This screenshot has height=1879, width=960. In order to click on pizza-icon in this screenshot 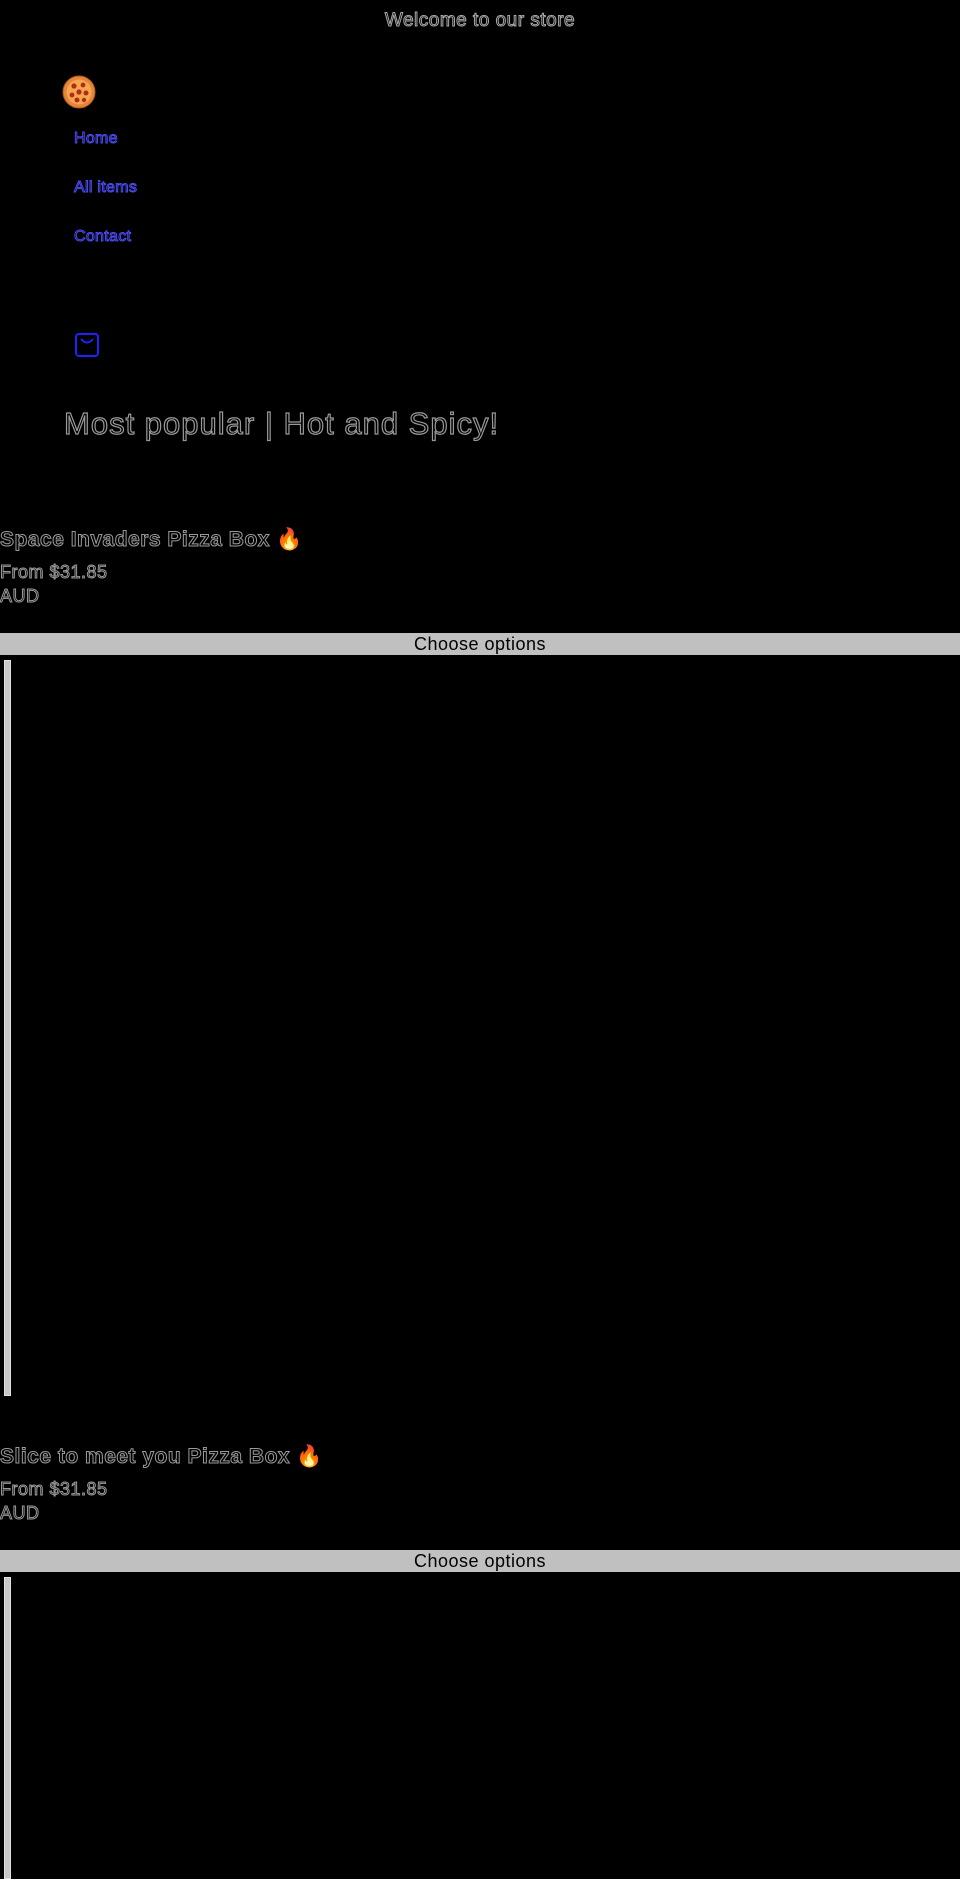, I will do `click(79, 92)`.